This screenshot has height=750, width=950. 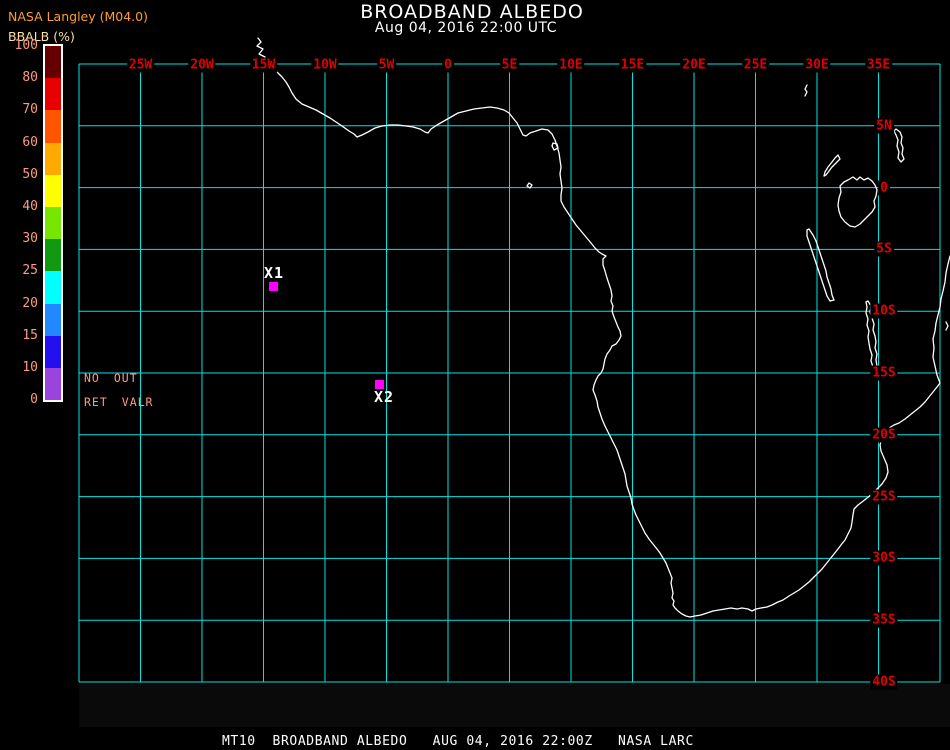 I want to click on latitude-label: 15S, so click(x=884, y=373).